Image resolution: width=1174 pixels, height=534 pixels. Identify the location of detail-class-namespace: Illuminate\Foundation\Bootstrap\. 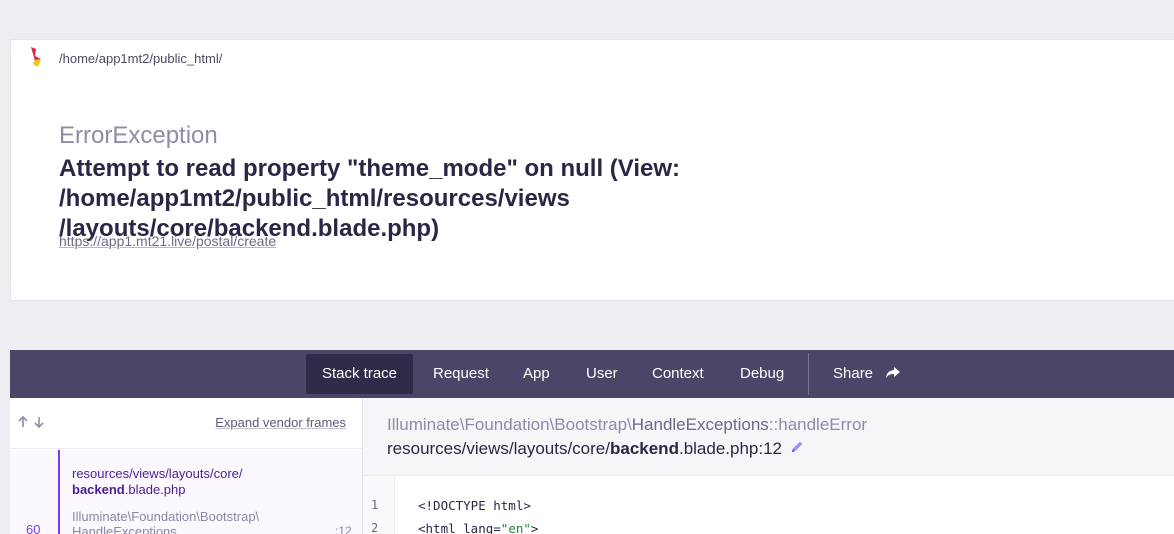
(509, 424).